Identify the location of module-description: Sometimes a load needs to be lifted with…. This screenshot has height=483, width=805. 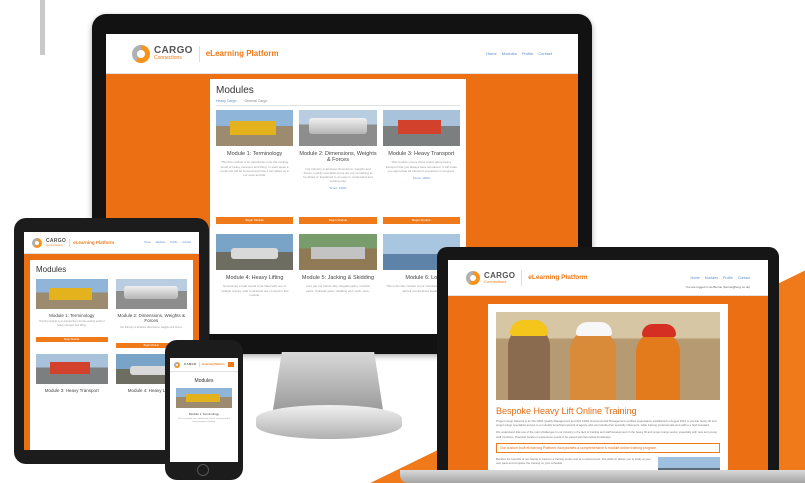
(254, 290).